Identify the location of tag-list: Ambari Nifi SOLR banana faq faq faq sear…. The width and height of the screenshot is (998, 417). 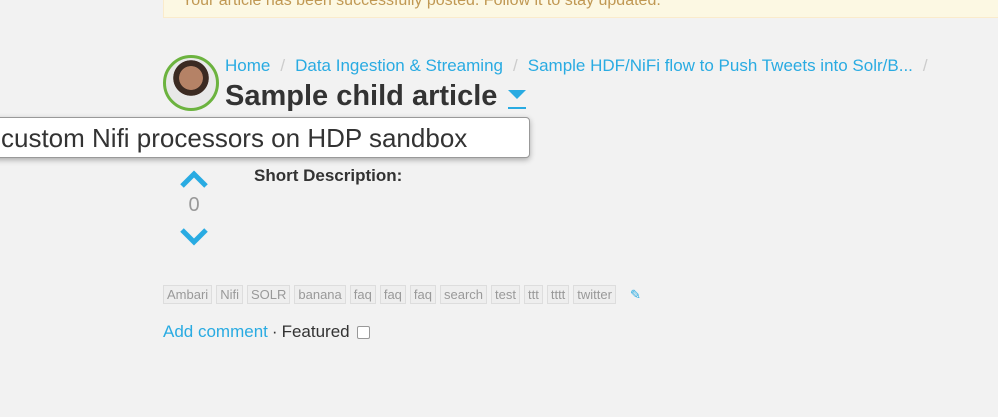
(402, 294).